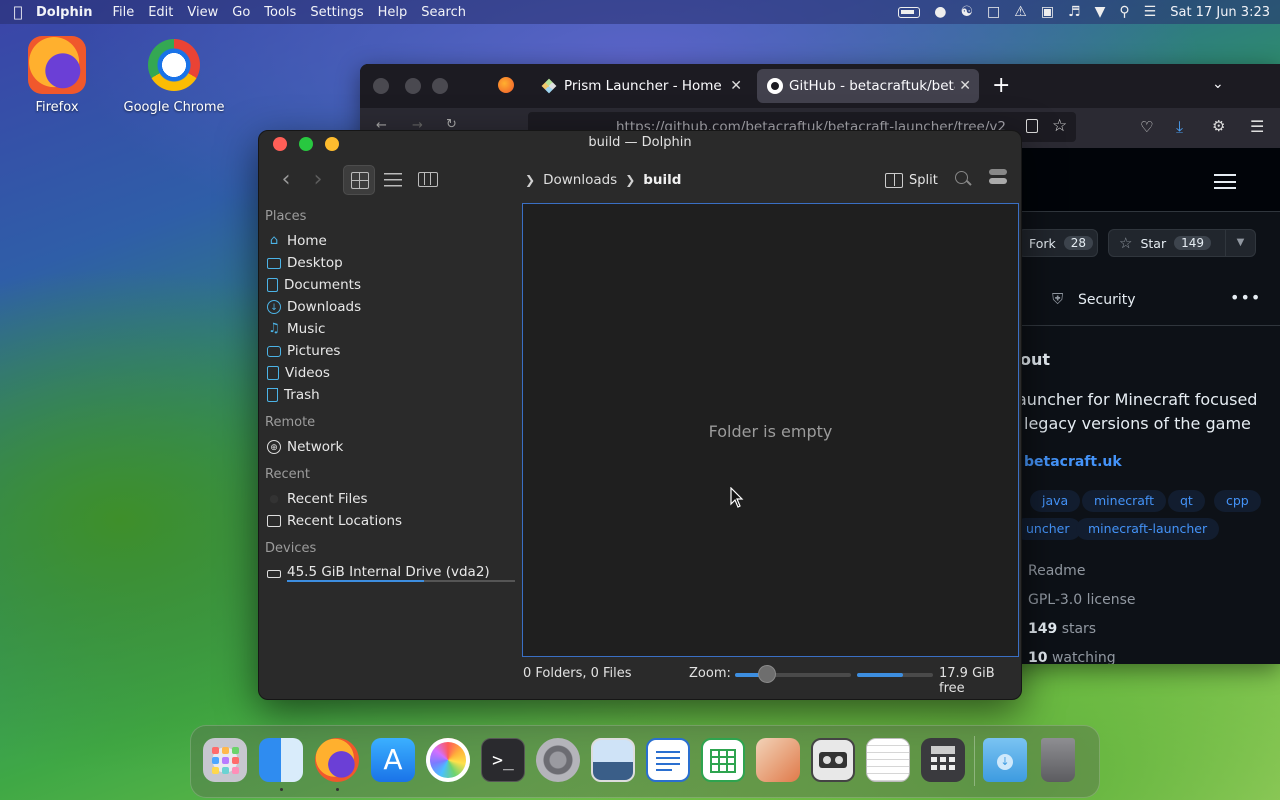 The width and height of the screenshot is (1280, 800). Describe the element at coordinates (1150, 12) in the screenshot. I see `control-center-icon: ☰` at that location.